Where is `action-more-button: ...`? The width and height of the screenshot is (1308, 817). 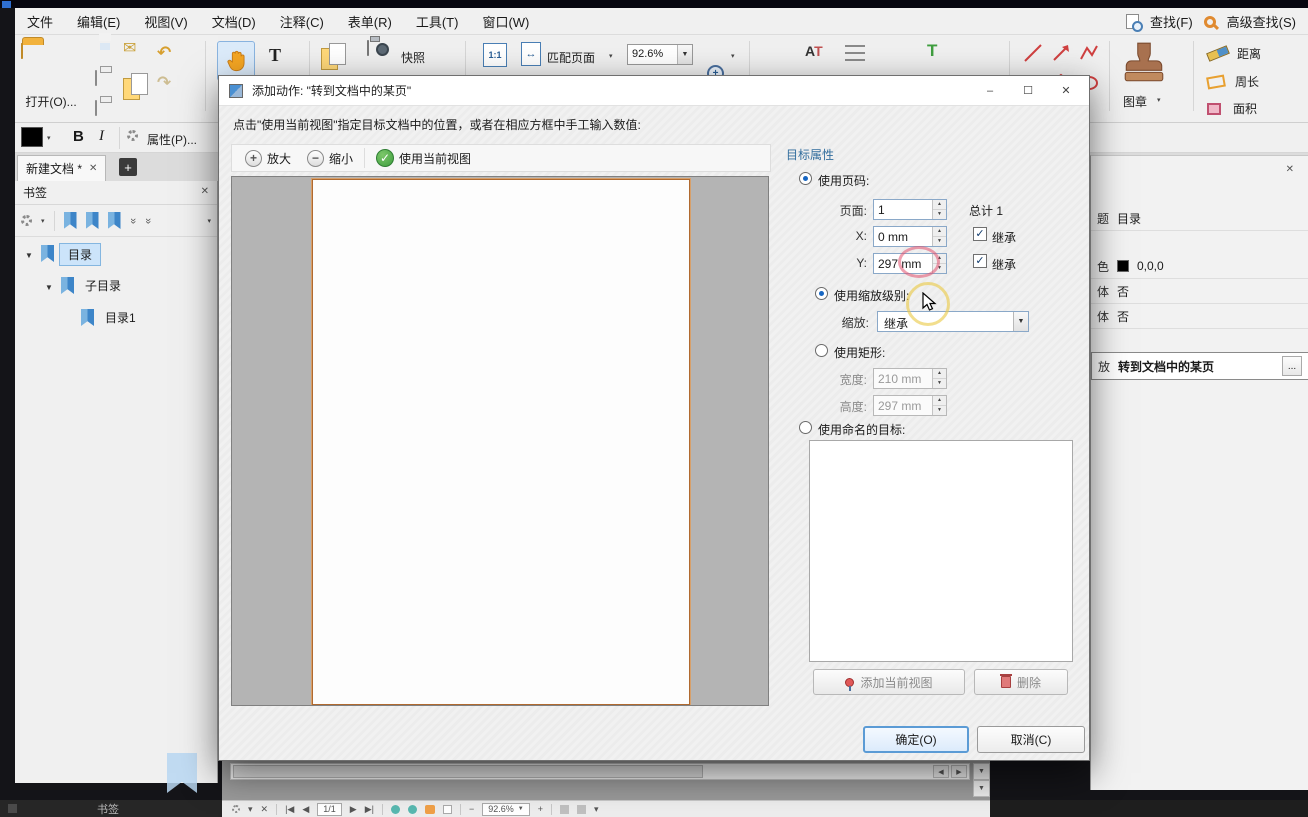 action-more-button: ... is located at coordinates (1292, 366).